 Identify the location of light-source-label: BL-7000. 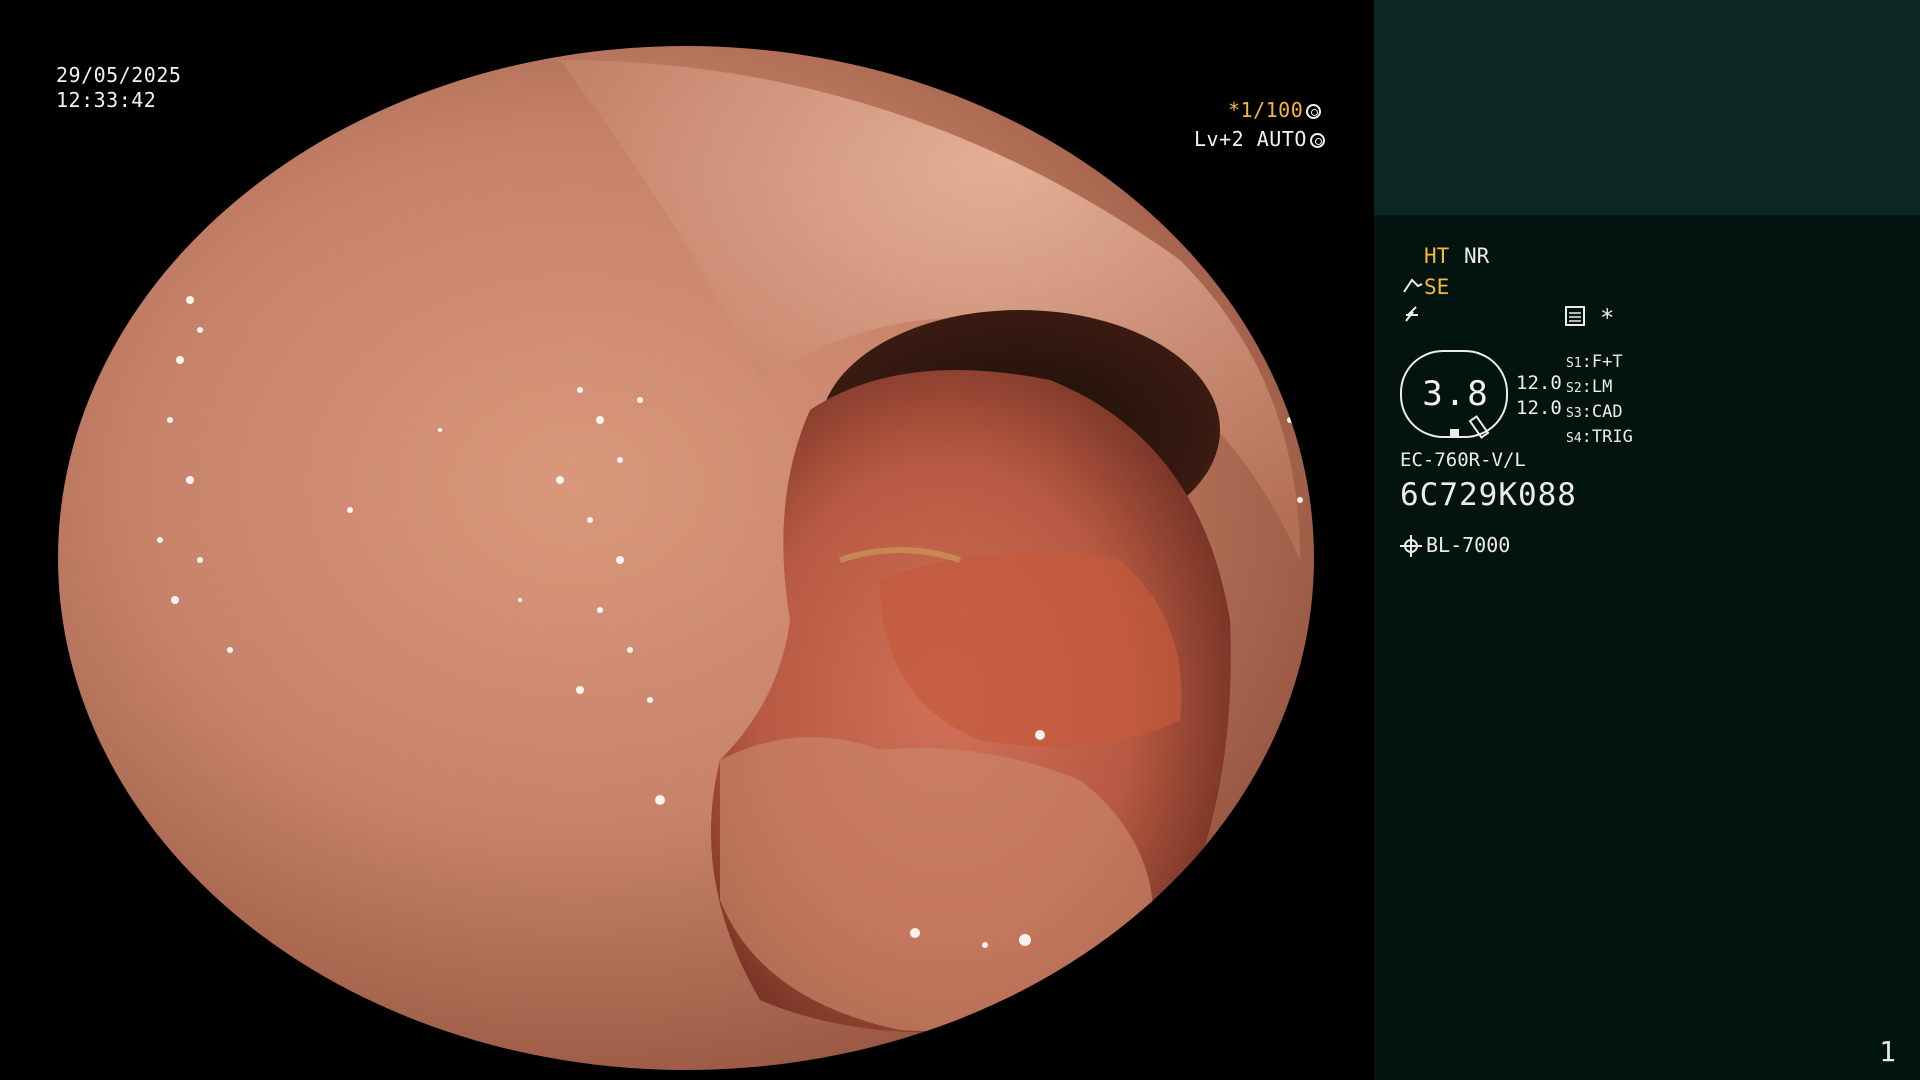
(1468, 545).